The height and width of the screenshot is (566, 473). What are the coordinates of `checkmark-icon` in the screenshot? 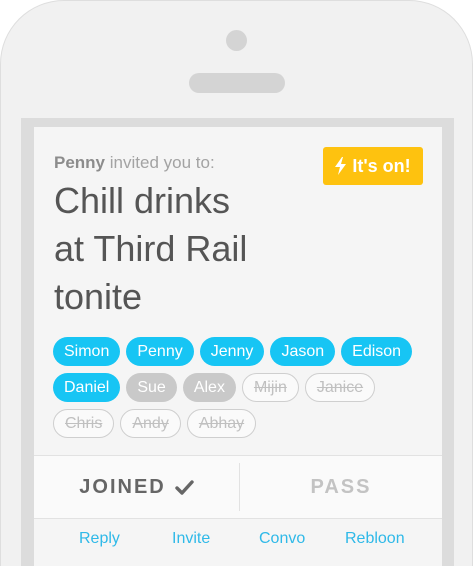 It's located at (184, 487).